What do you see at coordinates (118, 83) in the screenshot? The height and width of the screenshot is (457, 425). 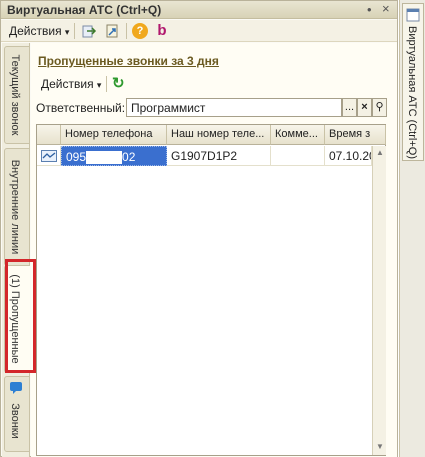 I see `refresh-icon: ↻` at bounding box center [118, 83].